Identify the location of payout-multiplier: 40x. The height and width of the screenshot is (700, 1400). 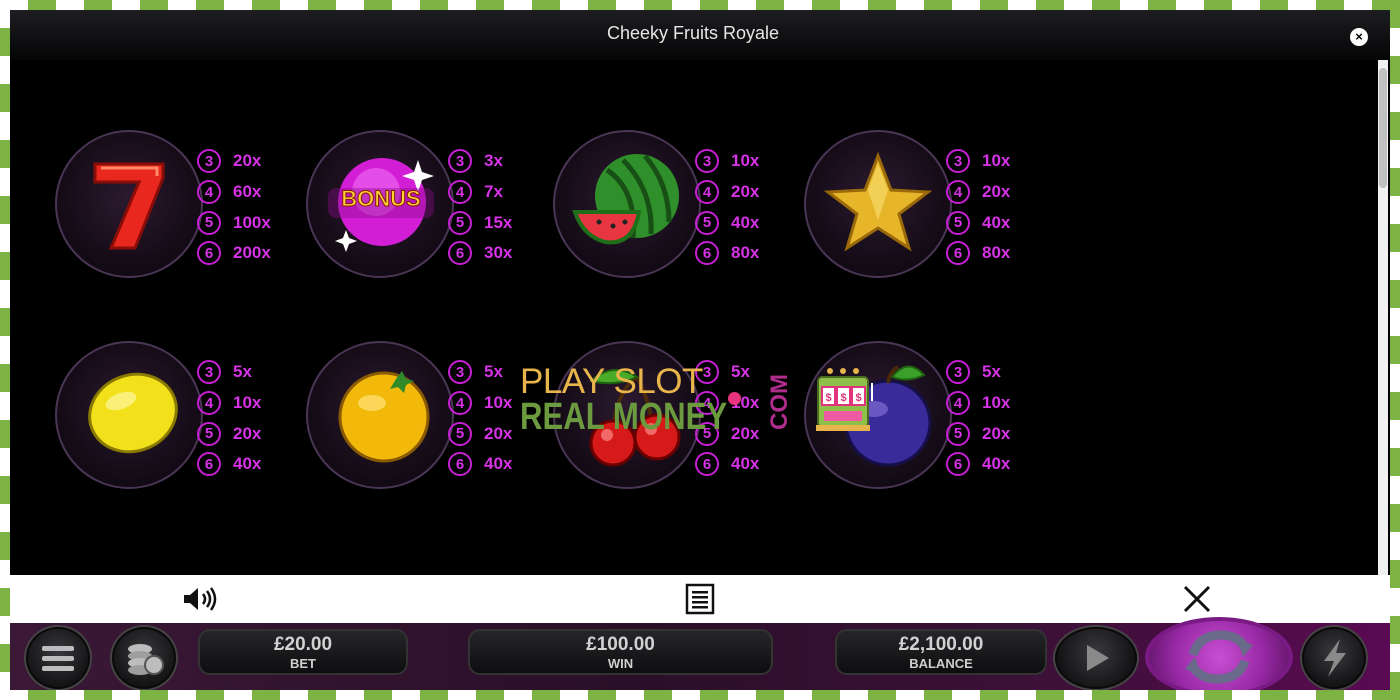
(745, 222).